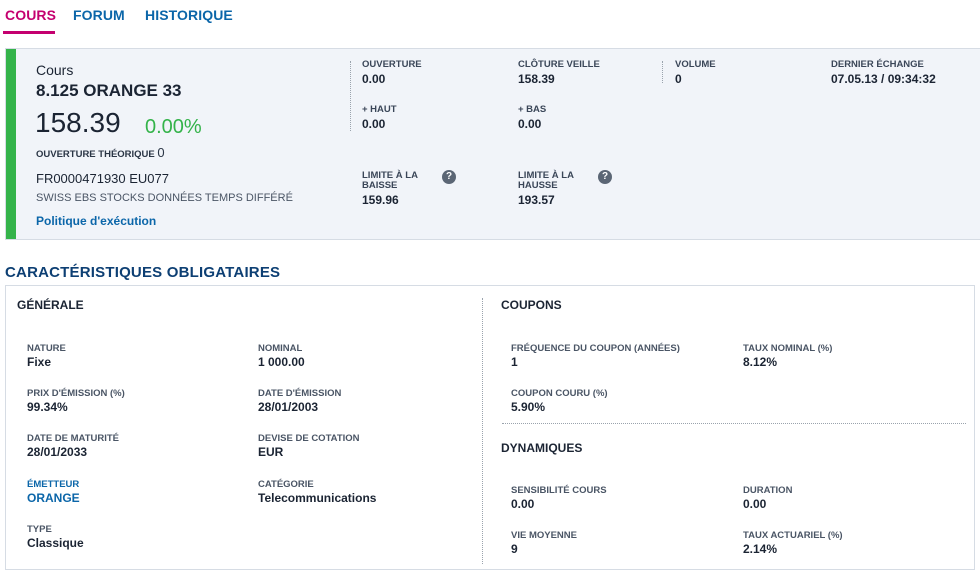  Describe the element at coordinates (542, 448) in the screenshot. I see `dynamiques-heading: DYNAMIQUES` at that location.